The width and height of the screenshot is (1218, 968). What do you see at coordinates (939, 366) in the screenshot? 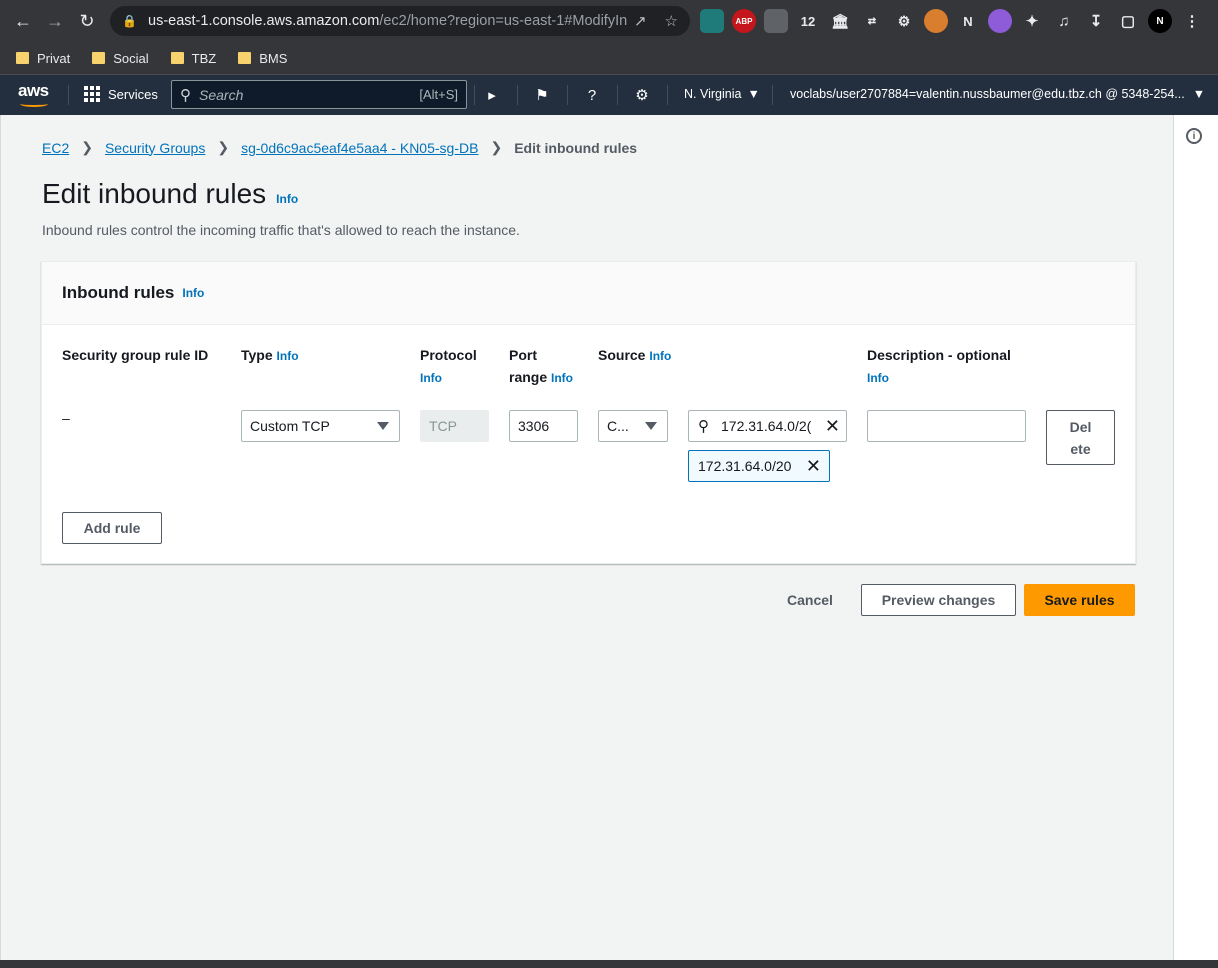
I see `column-header-description: Description - optional Info` at bounding box center [939, 366].